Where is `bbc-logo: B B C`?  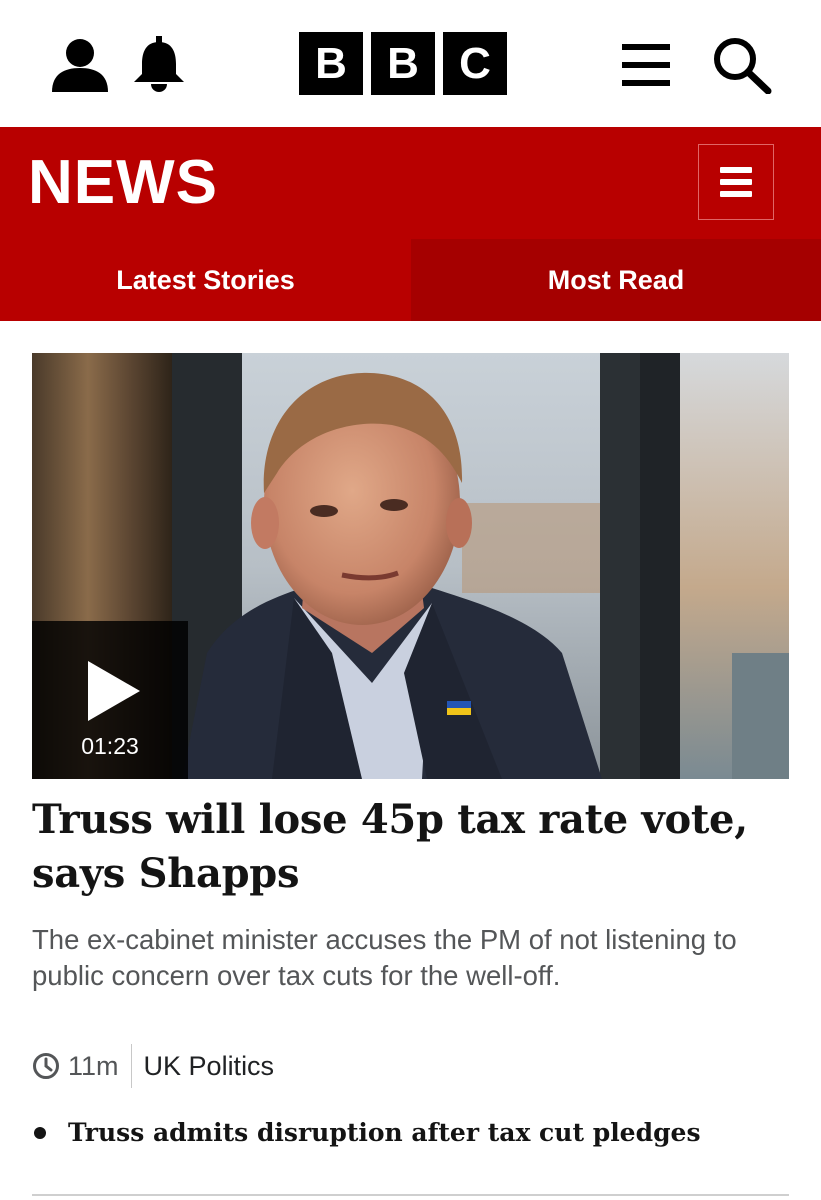 bbc-logo: B B C is located at coordinates (403, 63).